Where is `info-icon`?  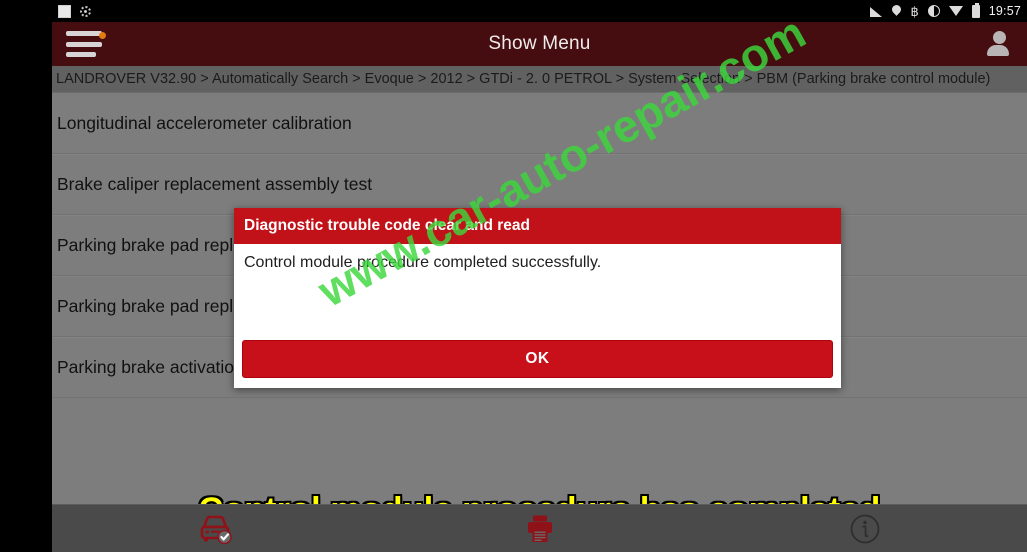 info-icon is located at coordinates (864, 528).